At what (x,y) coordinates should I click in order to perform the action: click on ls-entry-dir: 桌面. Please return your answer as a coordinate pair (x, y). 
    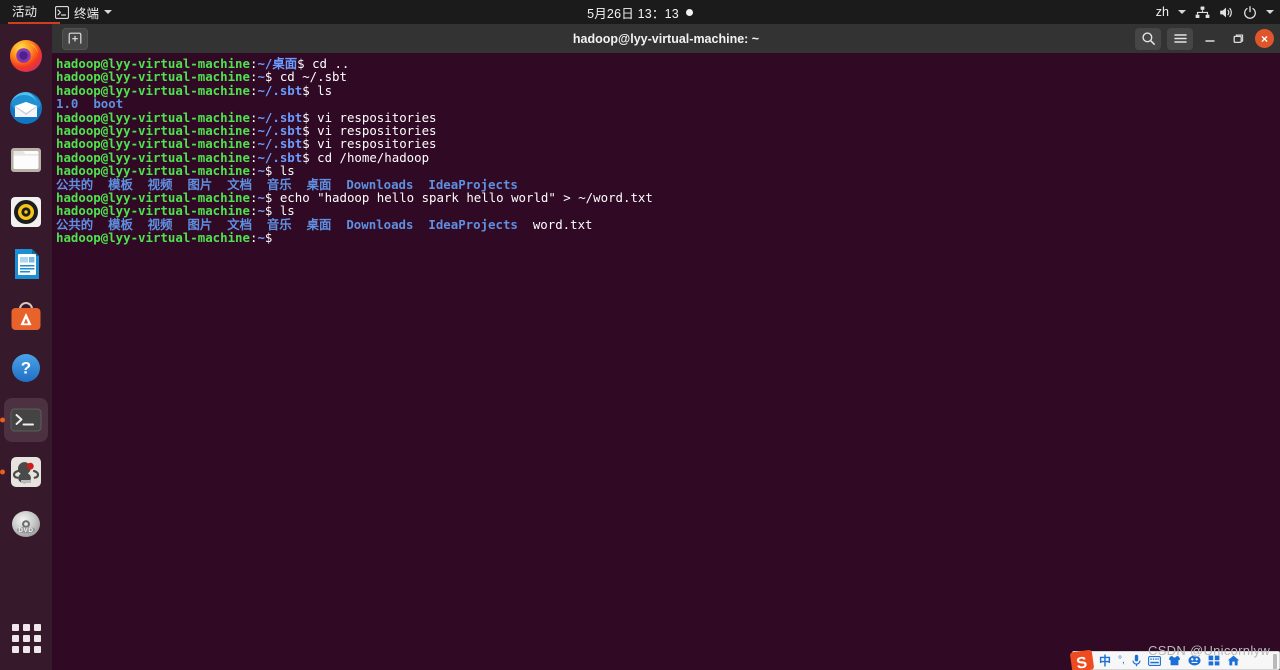
    Looking at the image, I should click on (319, 224).